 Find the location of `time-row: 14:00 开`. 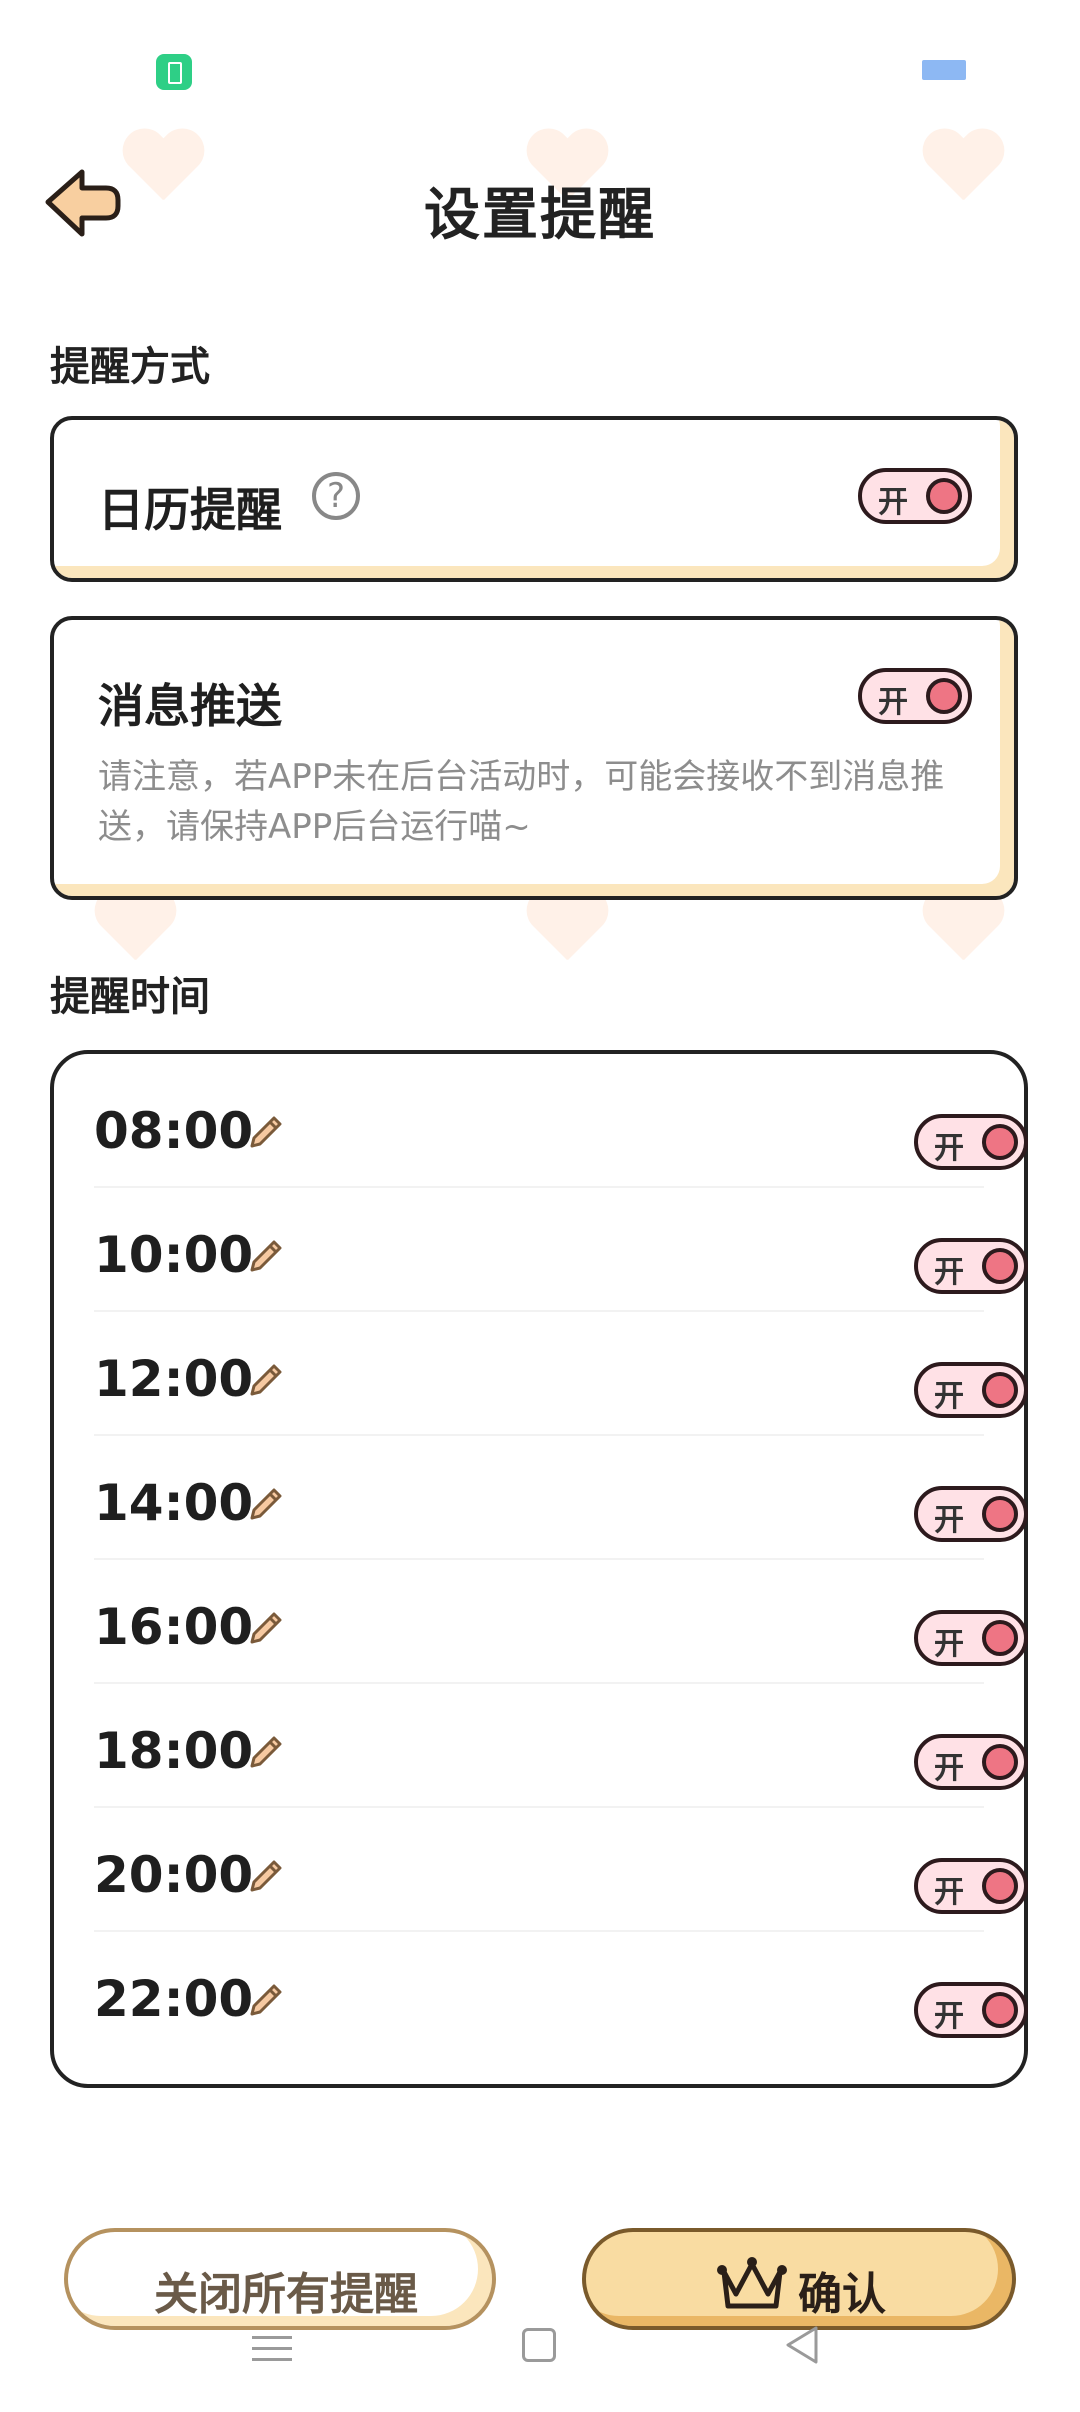

time-row: 14:00 开 is located at coordinates (561, 1497).